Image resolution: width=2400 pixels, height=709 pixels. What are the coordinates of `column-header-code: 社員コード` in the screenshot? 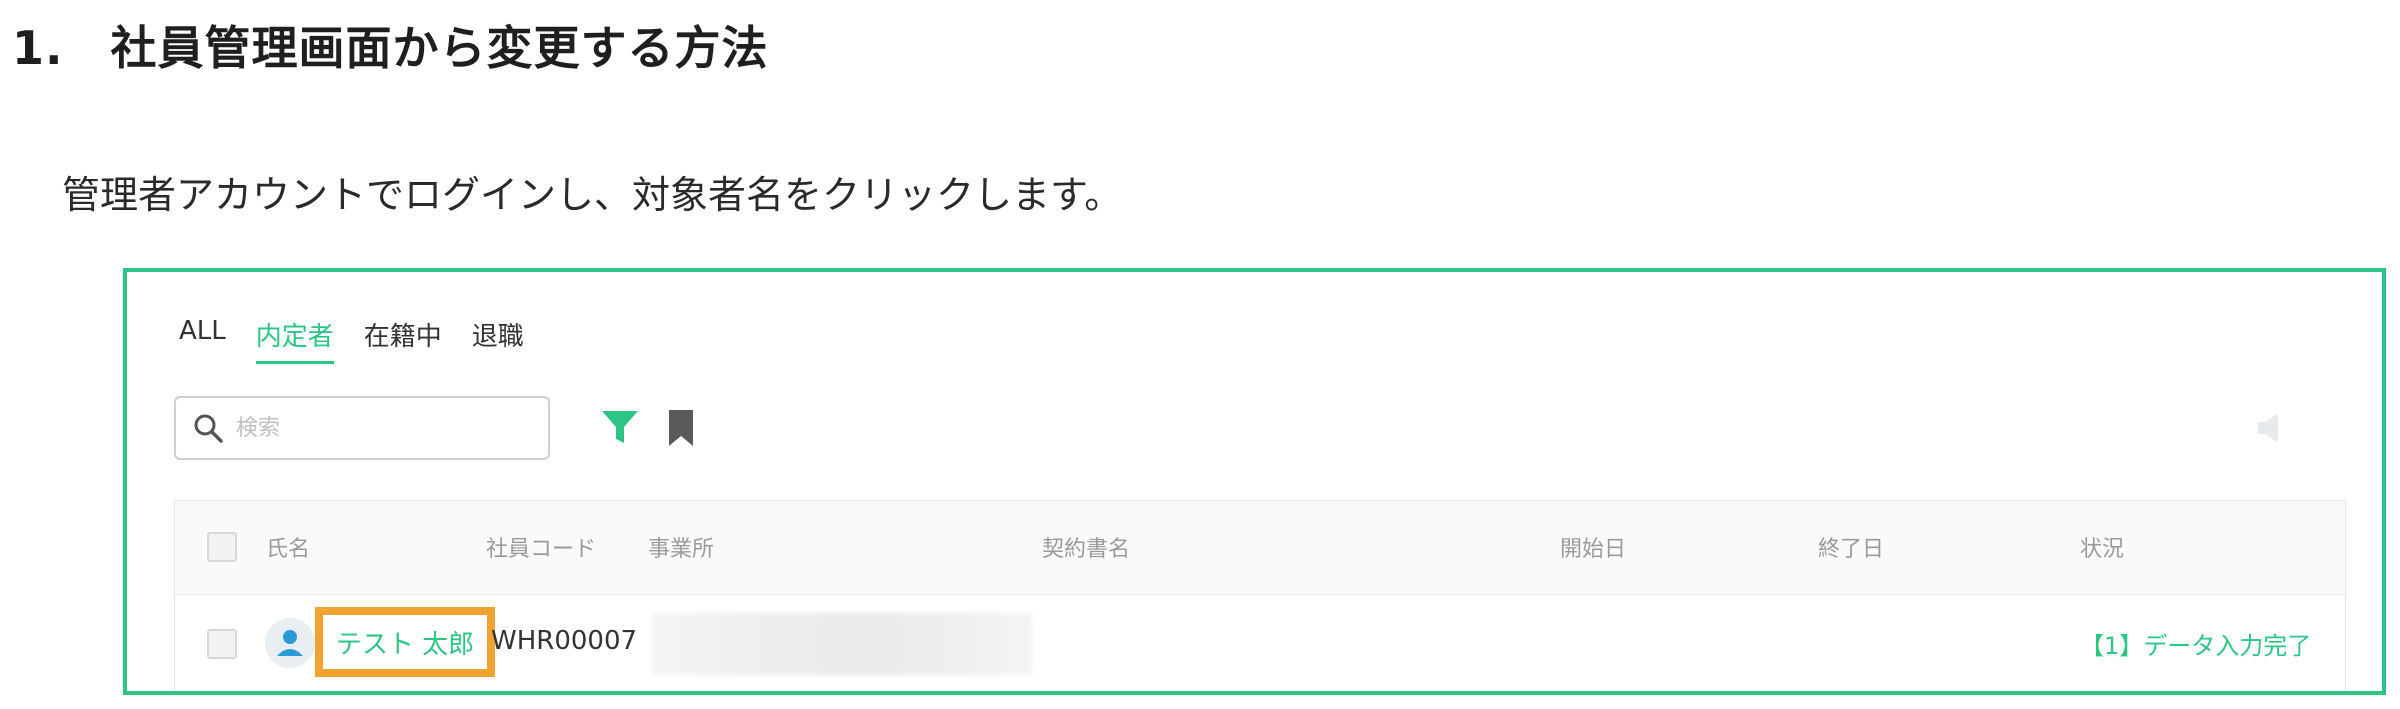 It's located at (541, 549).